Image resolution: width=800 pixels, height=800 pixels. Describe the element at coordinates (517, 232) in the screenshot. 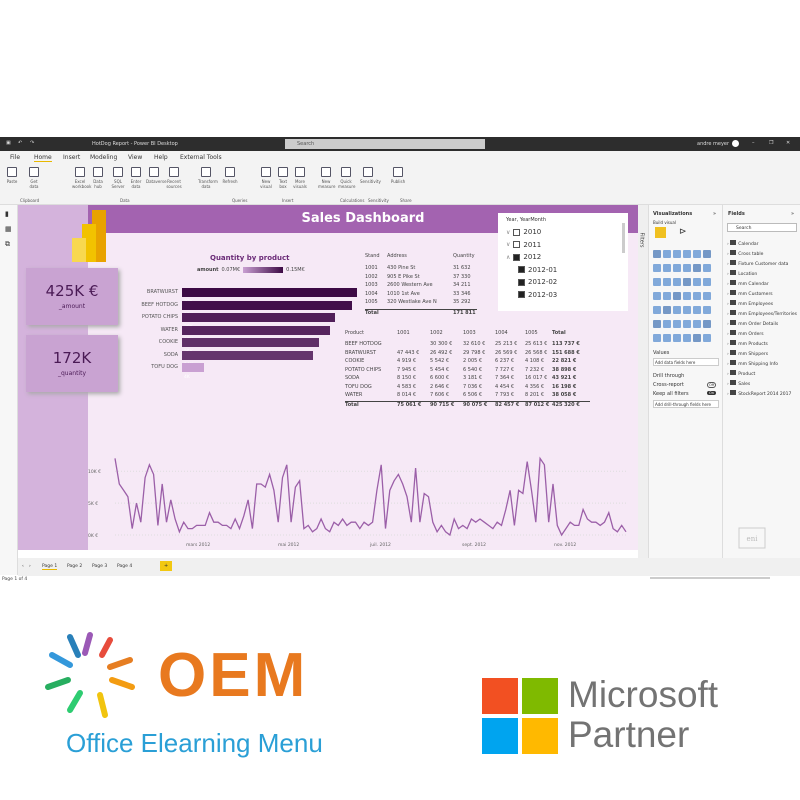

I see `checkbox` at that location.